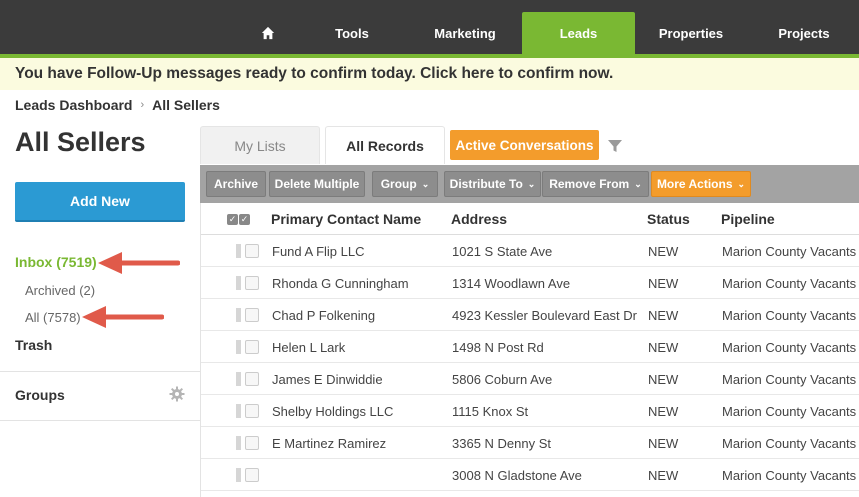 This screenshot has width=859, height=497. What do you see at coordinates (100, 202) in the screenshot?
I see `add-new-button: Add New` at bounding box center [100, 202].